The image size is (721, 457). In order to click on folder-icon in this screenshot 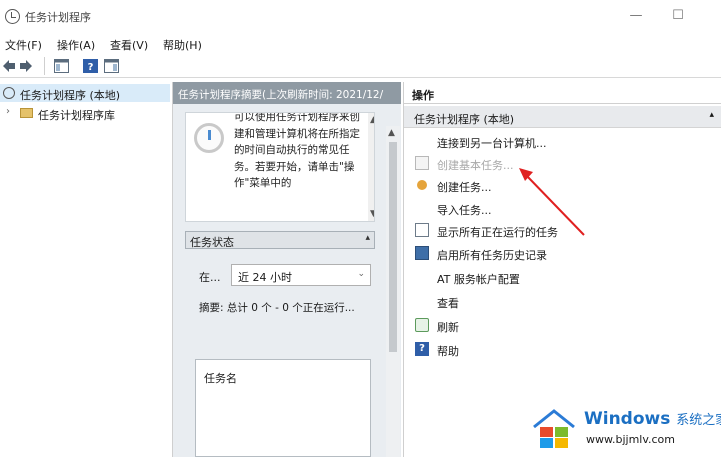, I will do `click(26, 113)`.